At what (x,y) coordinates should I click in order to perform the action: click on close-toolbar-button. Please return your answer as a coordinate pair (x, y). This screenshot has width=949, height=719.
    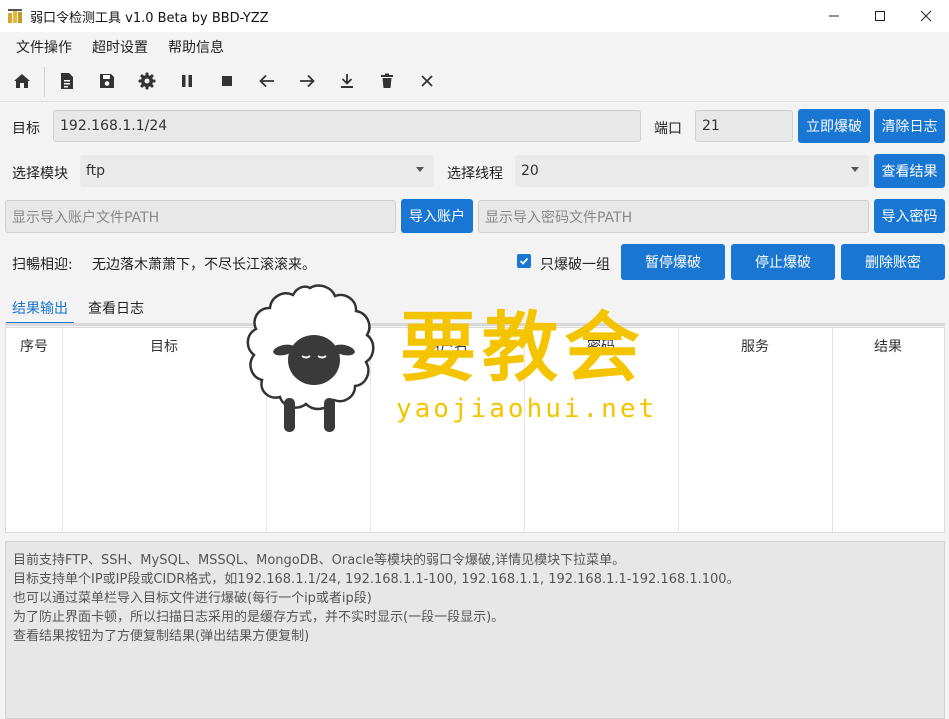
    Looking at the image, I should click on (427, 81).